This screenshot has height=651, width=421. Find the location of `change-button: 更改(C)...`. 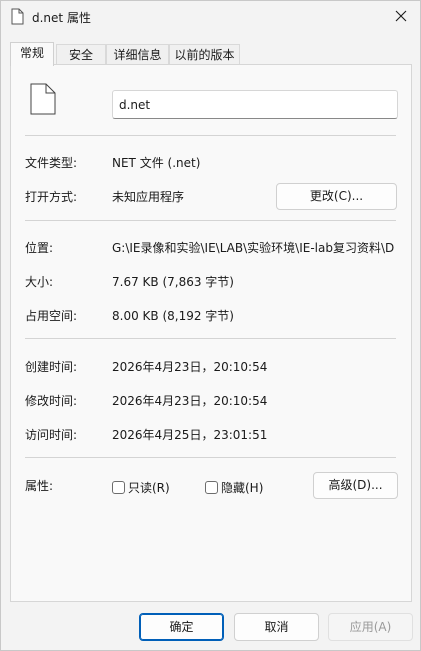

change-button: 更改(C)... is located at coordinates (336, 196).